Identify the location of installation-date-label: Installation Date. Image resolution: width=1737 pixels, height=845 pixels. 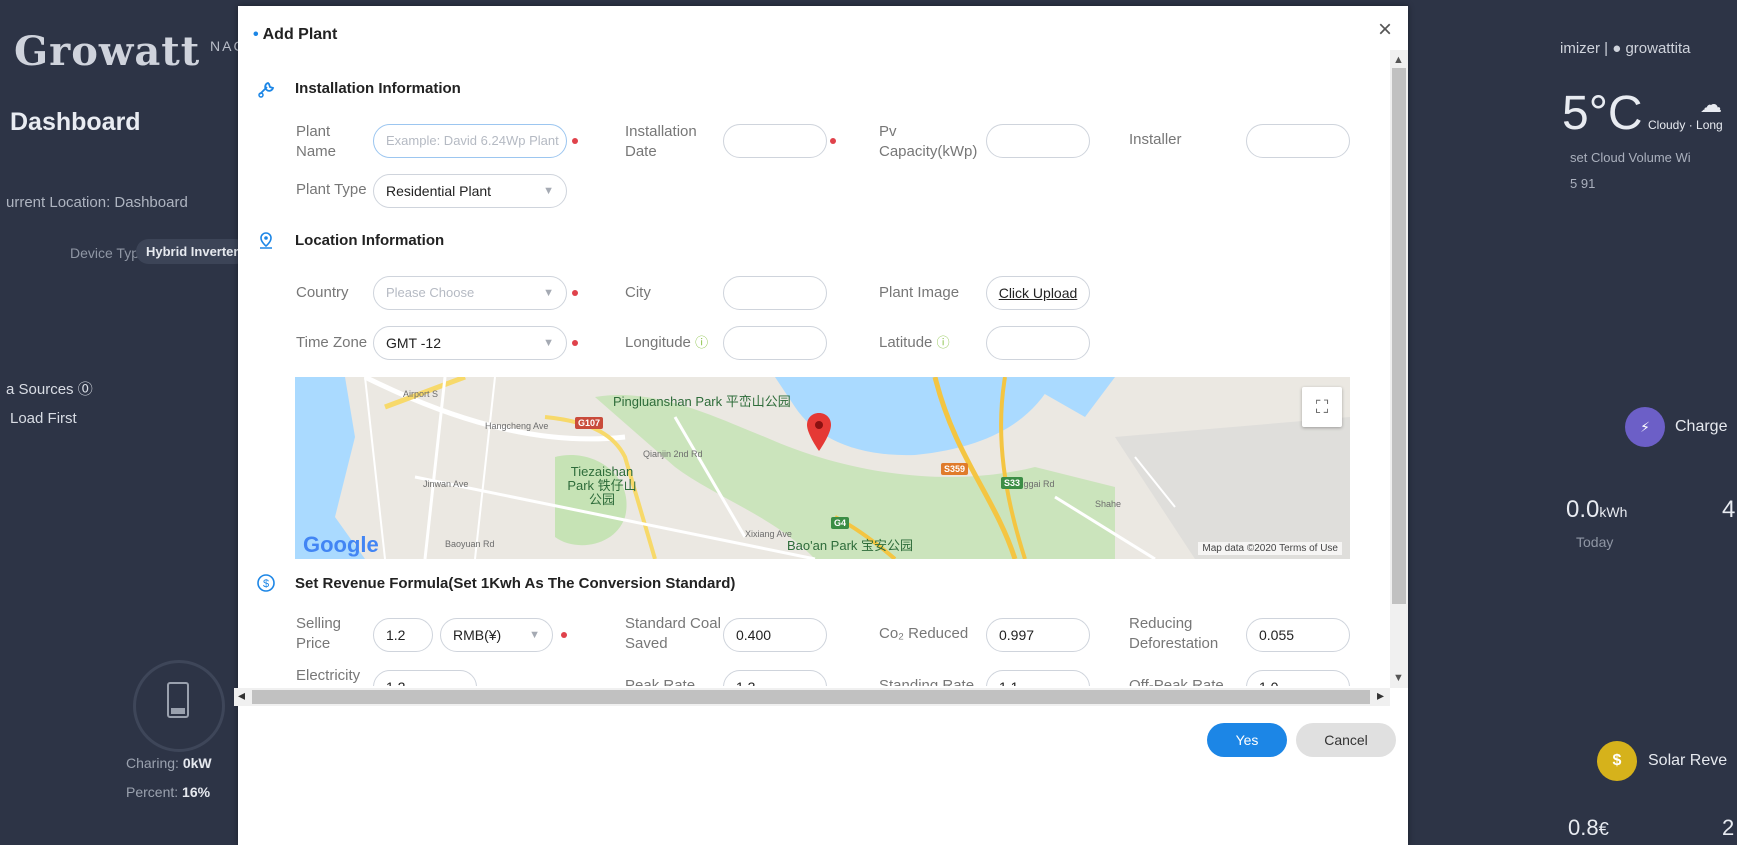
(661, 141).